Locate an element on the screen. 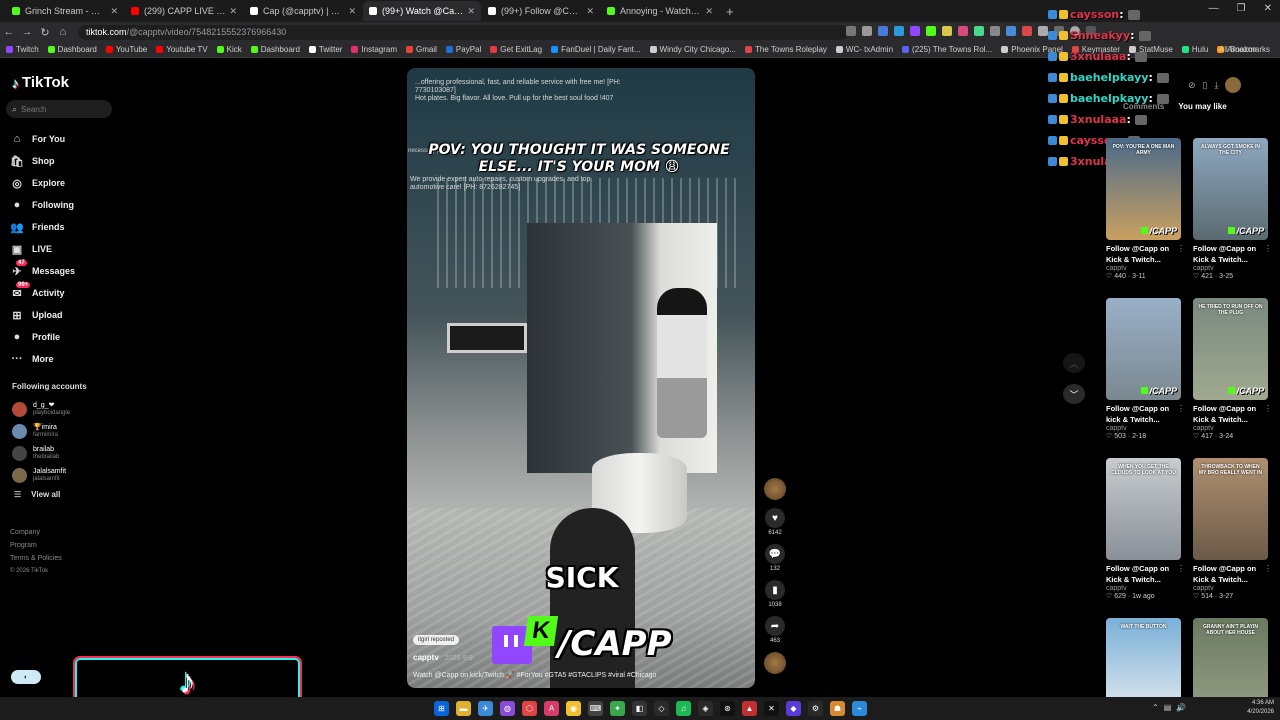  previous-video-button: ︿ is located at coordinates (1074, 363).